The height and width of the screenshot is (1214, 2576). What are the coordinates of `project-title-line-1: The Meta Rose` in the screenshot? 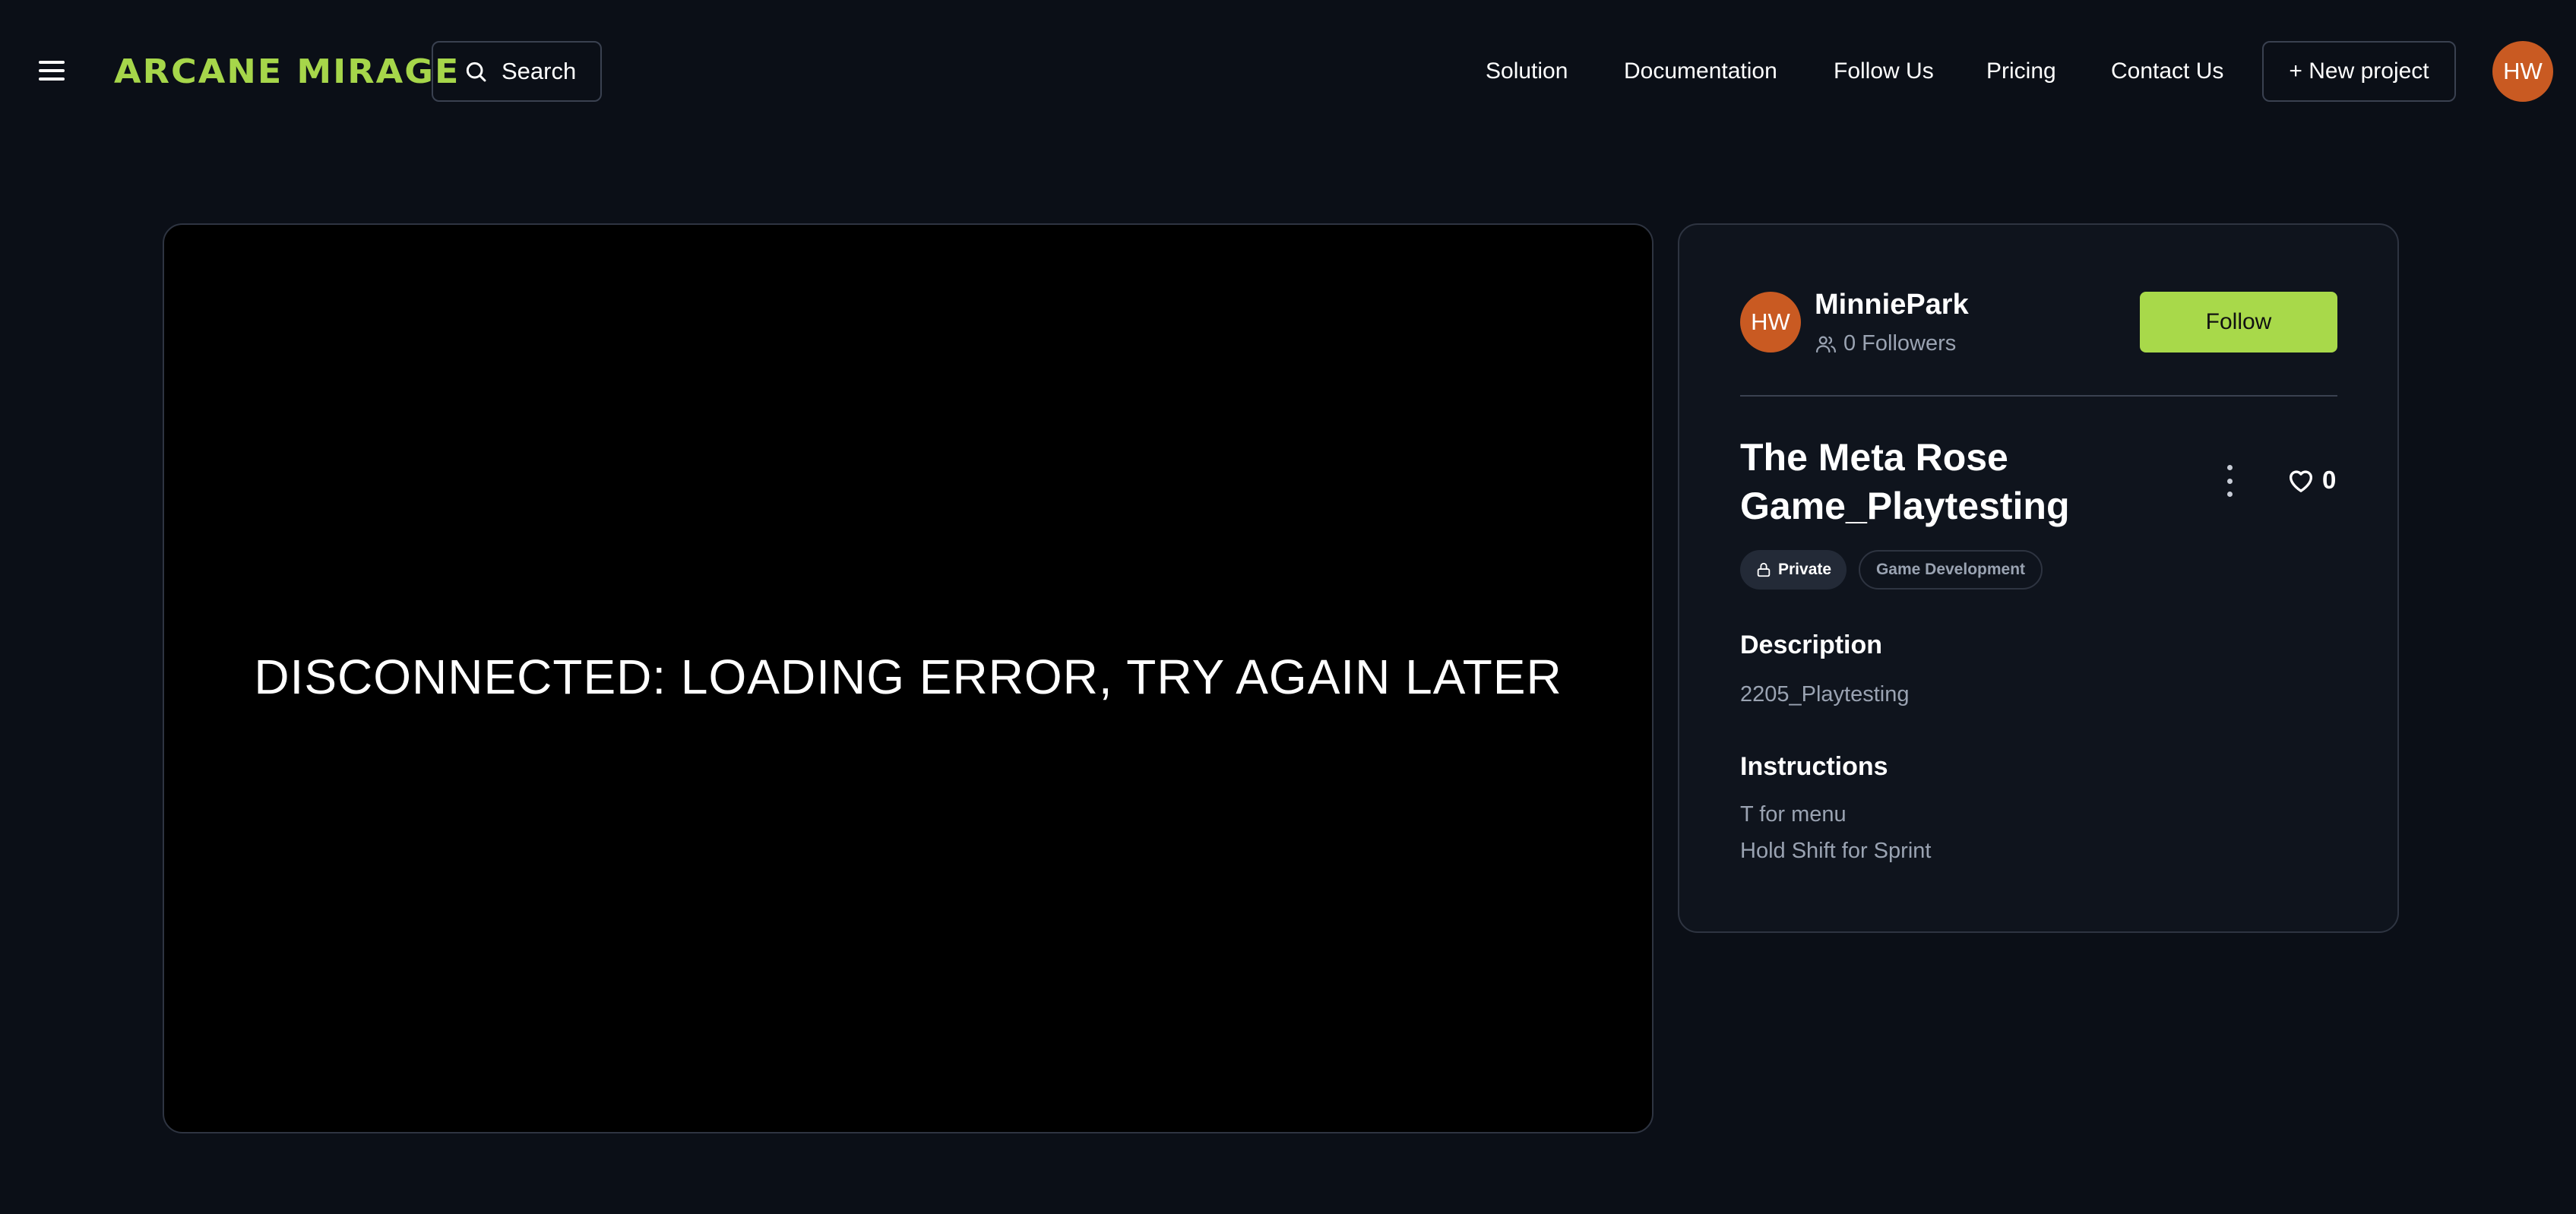 It's located at (1874, 457).